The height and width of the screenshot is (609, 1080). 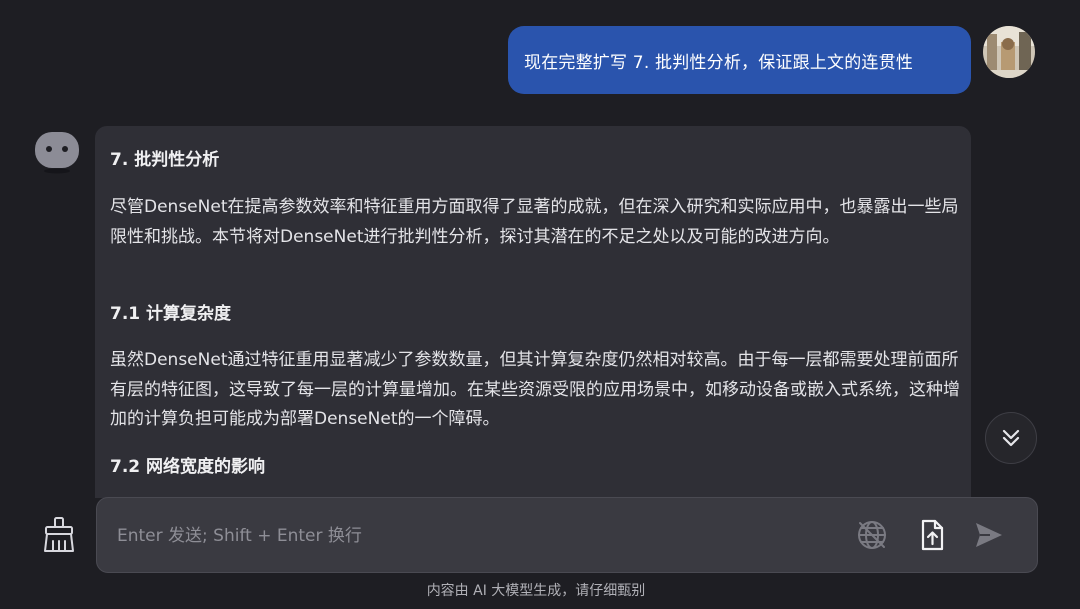 I want to click on clear-conversation-button, so click(x=59, y=535).